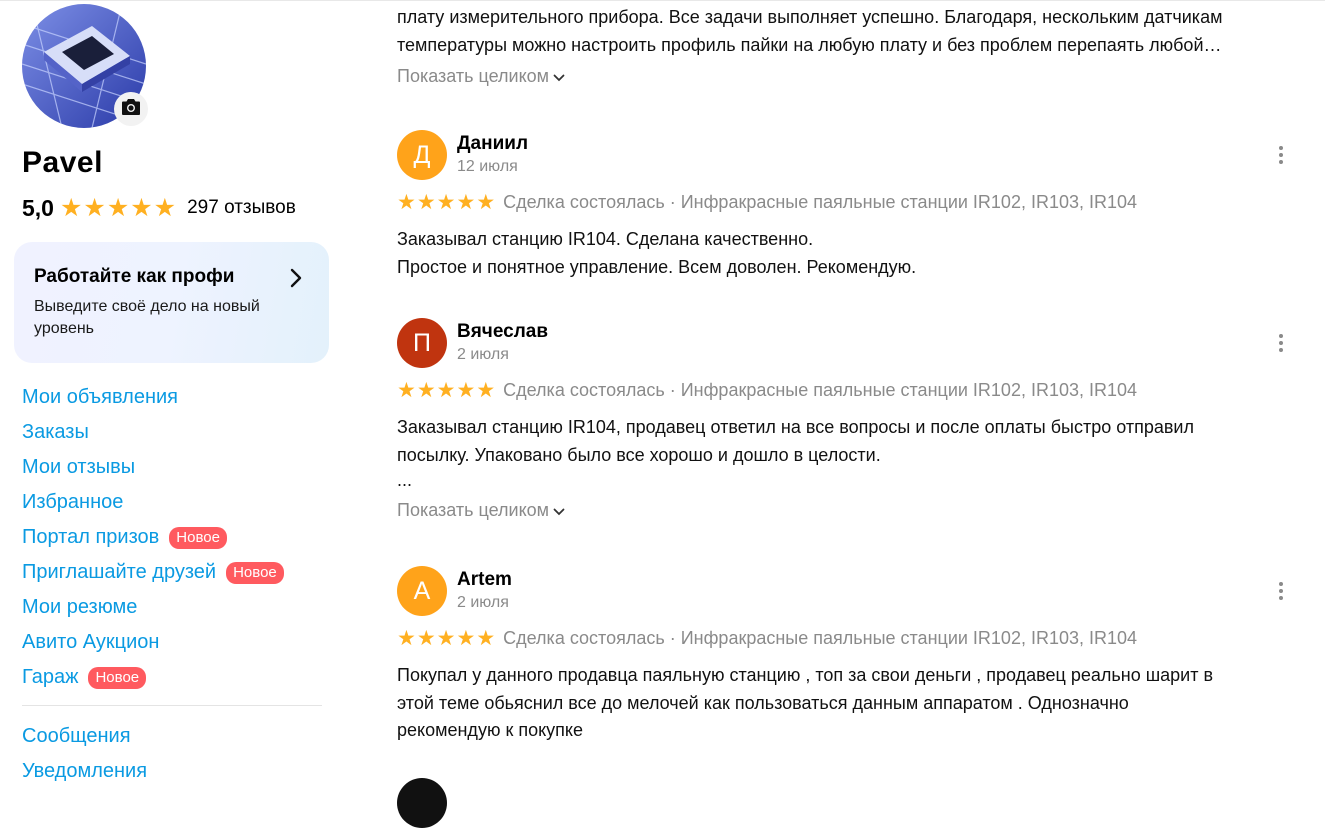  I want to click on reviewer-avatar: Д, so click(422, 155).